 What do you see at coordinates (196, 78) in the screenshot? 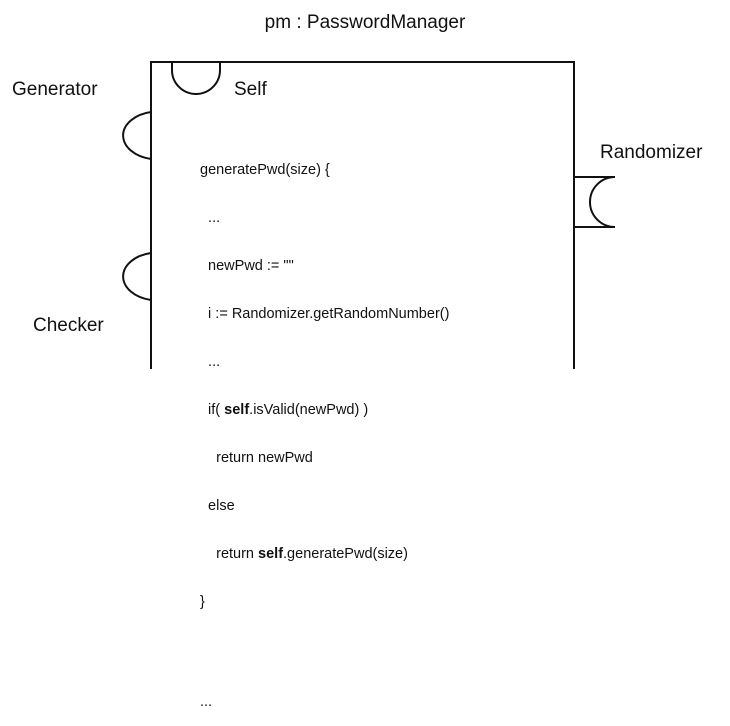
I see `self-port-socket` at bounding box center [196, 78].